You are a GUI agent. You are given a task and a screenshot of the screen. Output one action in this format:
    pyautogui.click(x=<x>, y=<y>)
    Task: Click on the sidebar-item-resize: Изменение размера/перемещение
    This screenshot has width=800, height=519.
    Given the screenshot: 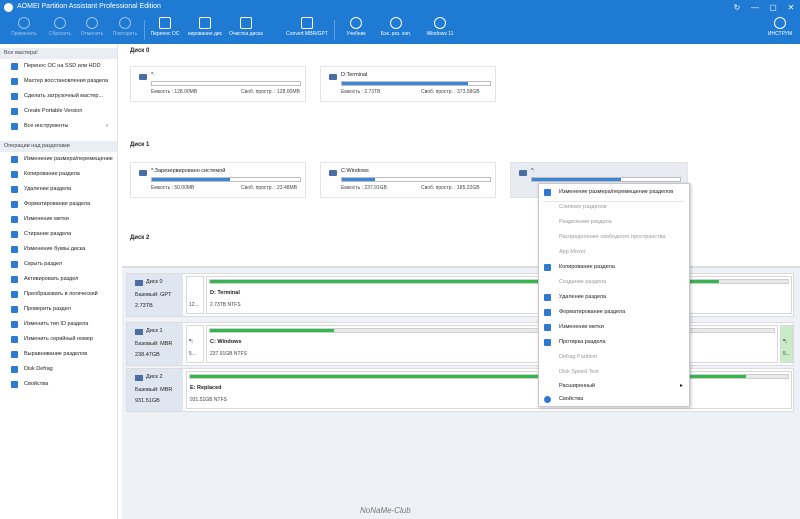 What is the action you would take?
    pyautogui.click(x=58, y=159)
    